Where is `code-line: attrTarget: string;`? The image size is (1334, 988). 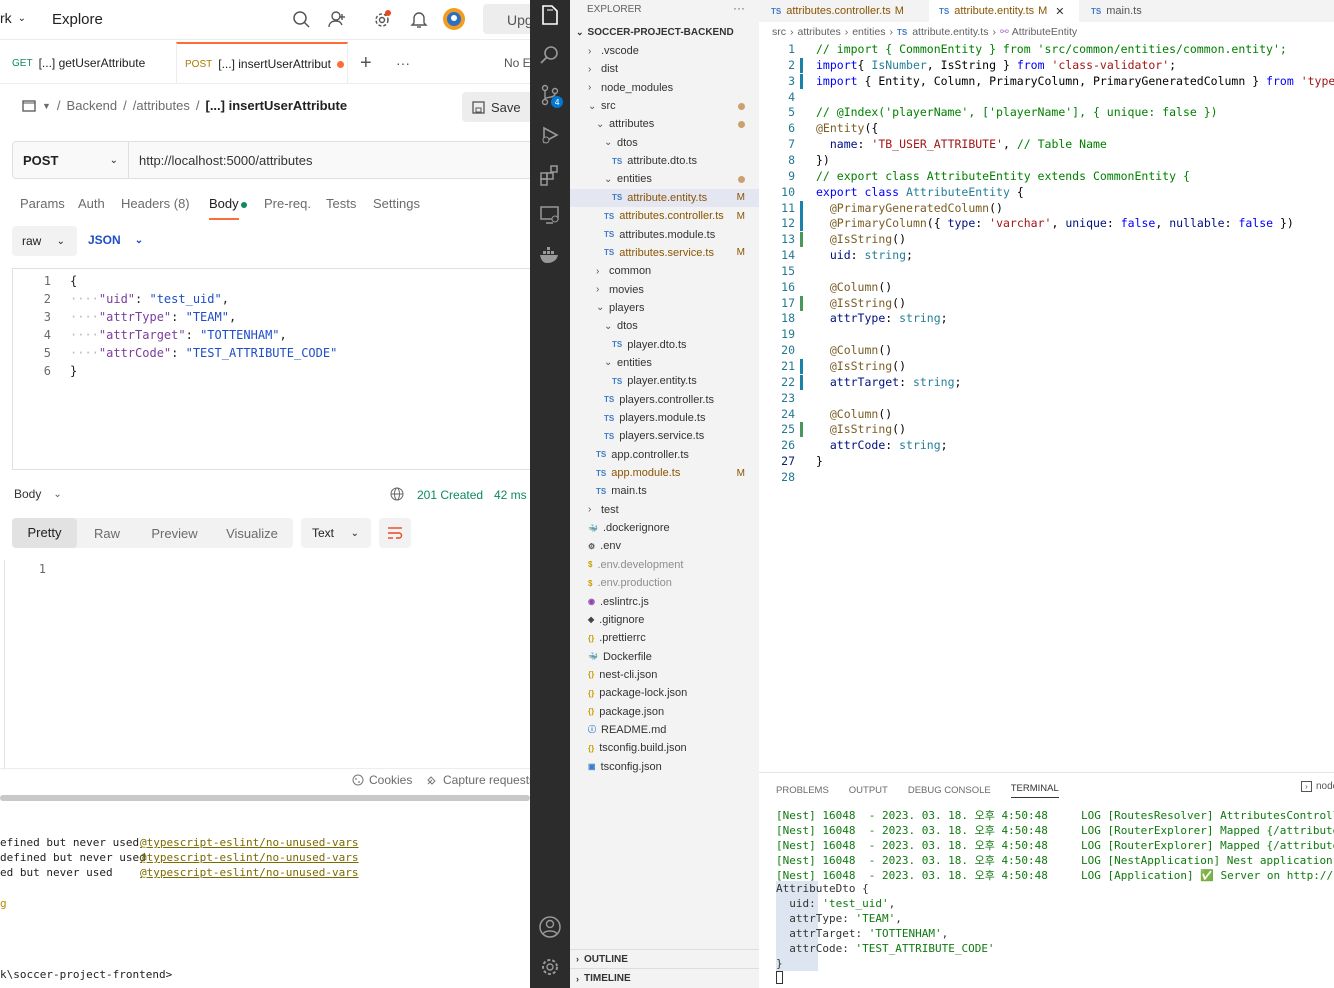
code-line: attrTarget: string; is located at coordinates (889, 382).